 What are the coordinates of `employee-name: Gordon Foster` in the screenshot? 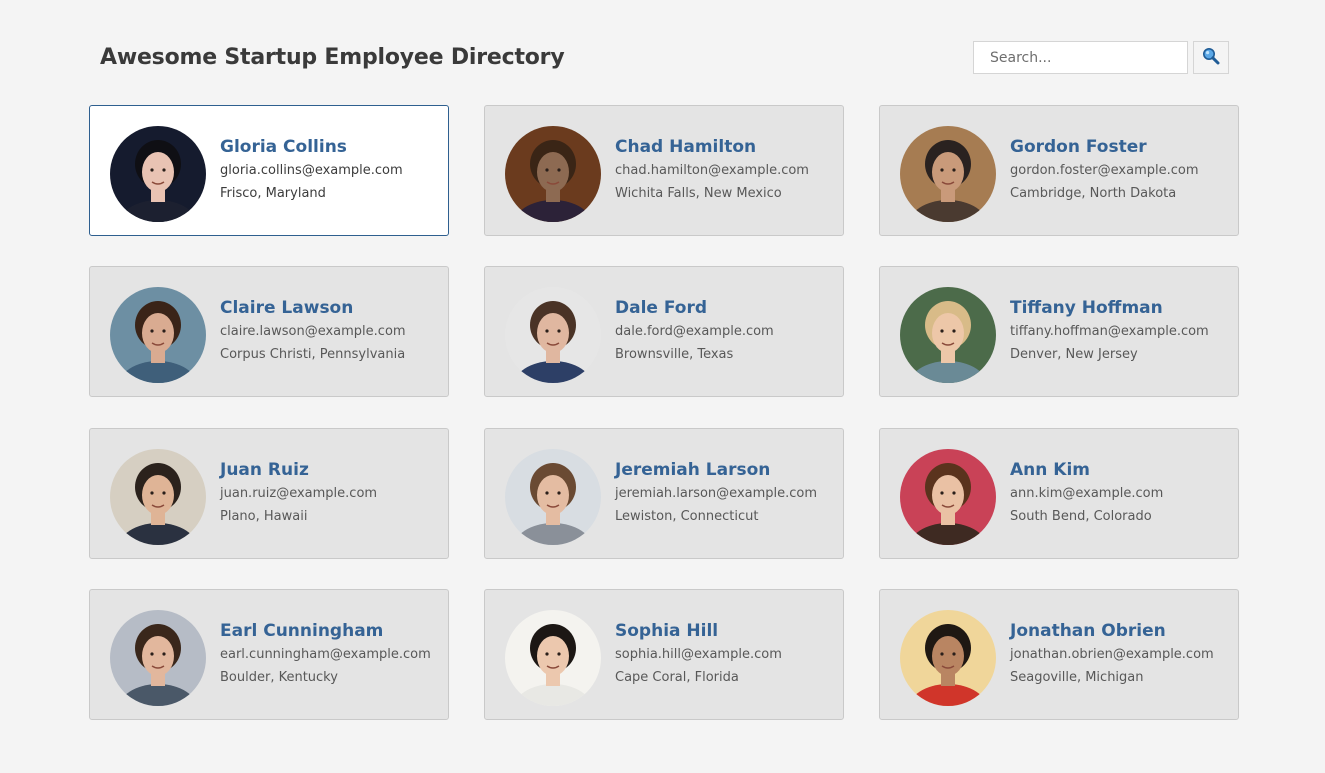 It's located at (1078, 147).